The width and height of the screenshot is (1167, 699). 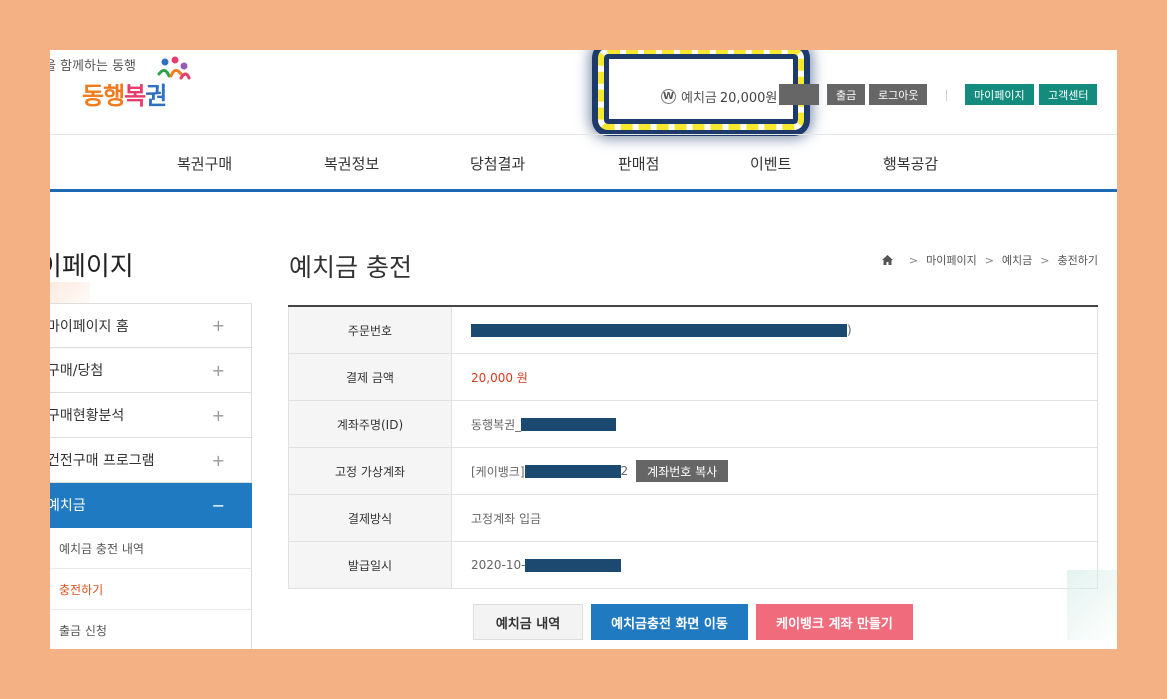 What do you see at coordinates (498, 565) in the screenshot?
I see `issue-date-prefix: 2020-10-` at bounding box center [498, 565].